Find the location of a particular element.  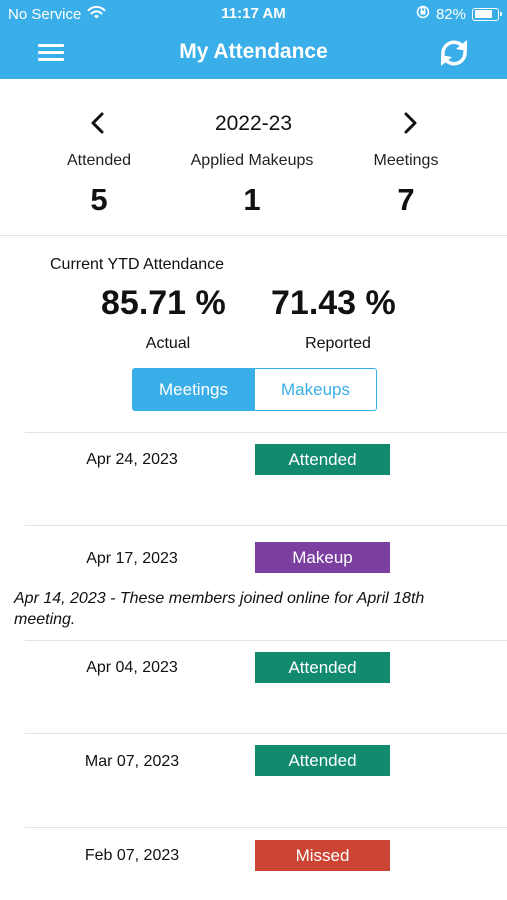

nav-bar: My Attendance is located at coordinates (253, 53).